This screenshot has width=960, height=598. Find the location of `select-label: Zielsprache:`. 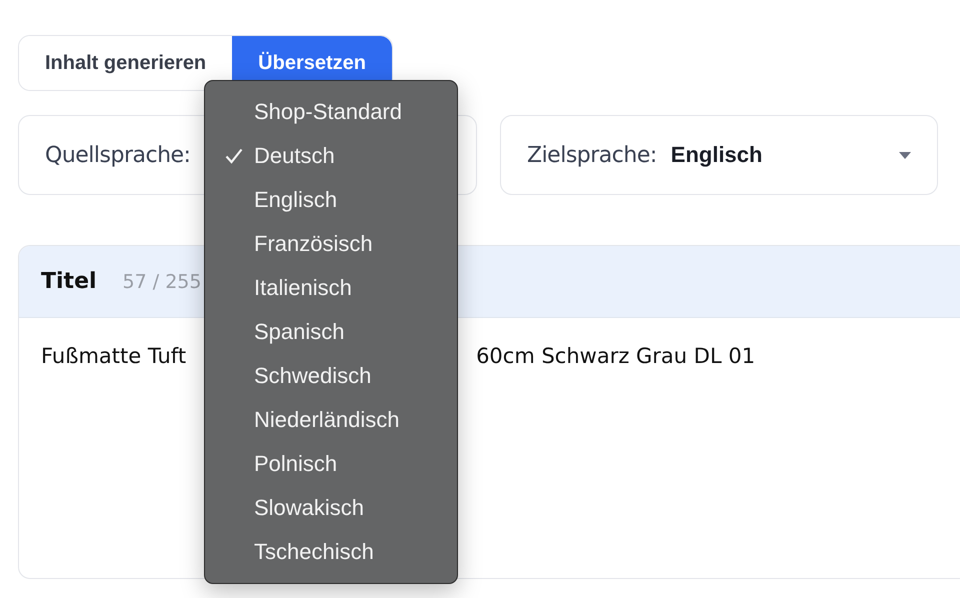

select-label: Zielsprache: is located at coordinates (592, 155).